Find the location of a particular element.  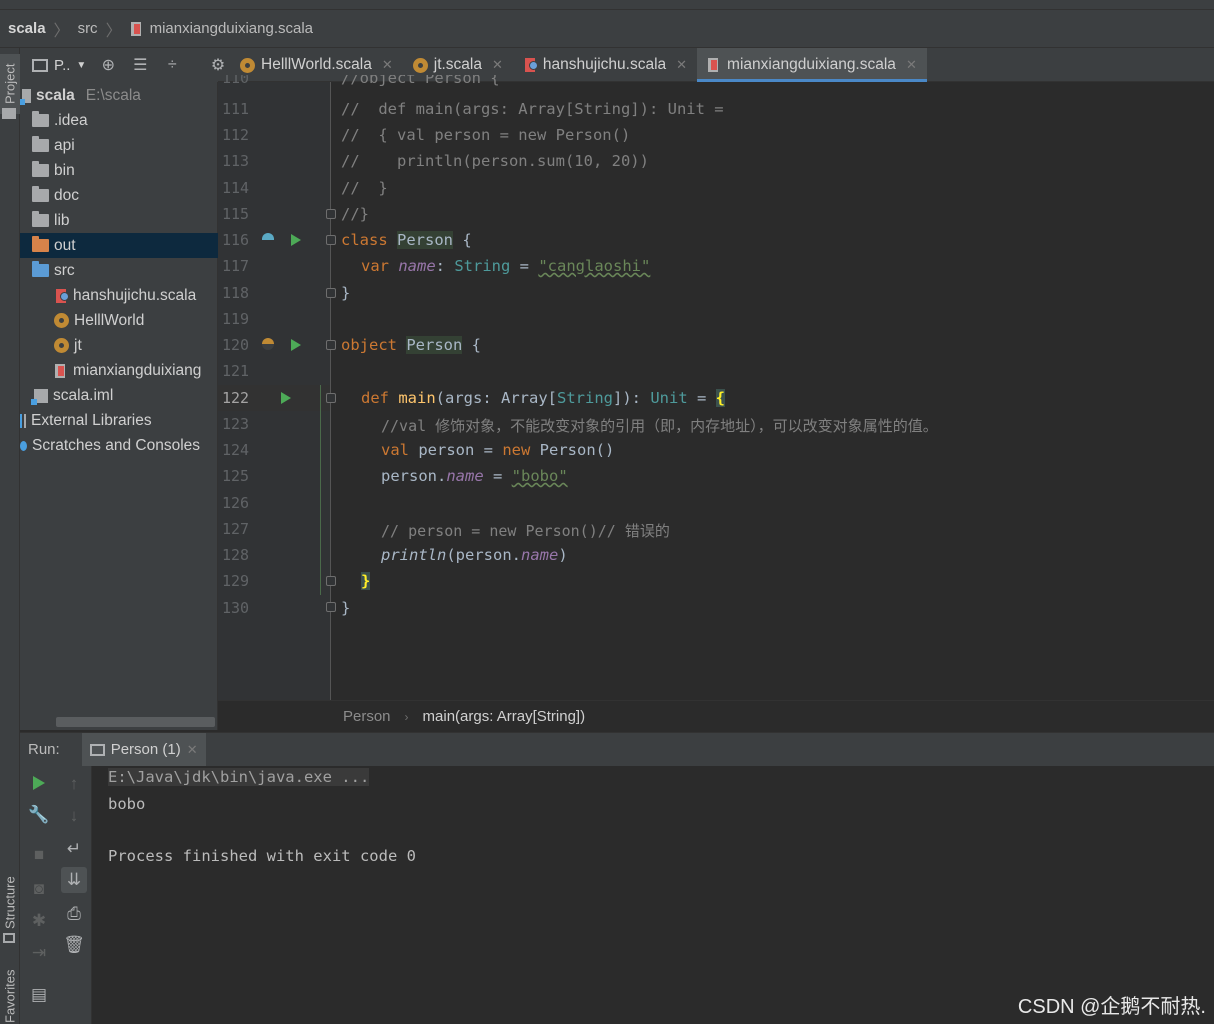

code-text: (args: Array[ is located at coordinates (496, 398).